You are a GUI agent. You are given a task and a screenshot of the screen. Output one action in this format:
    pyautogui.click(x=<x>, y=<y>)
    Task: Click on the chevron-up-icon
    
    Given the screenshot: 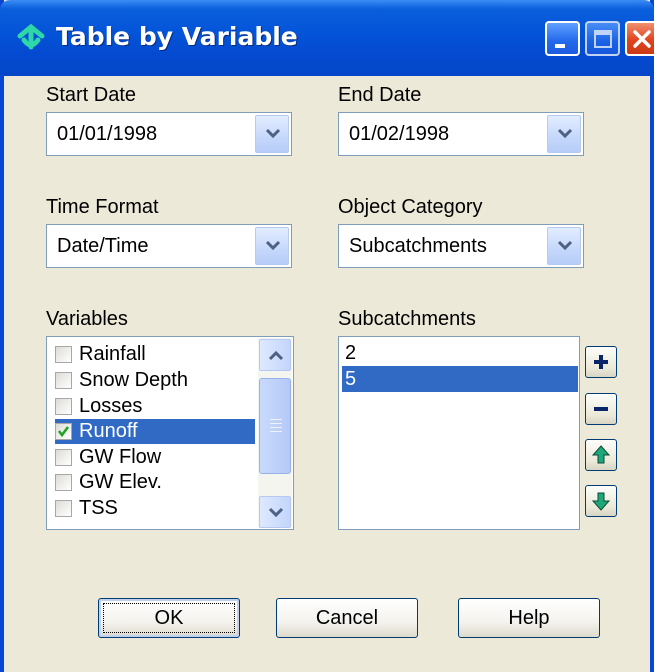 What is the action you would take?
    pyautogui.click(x=276, y=355)
    